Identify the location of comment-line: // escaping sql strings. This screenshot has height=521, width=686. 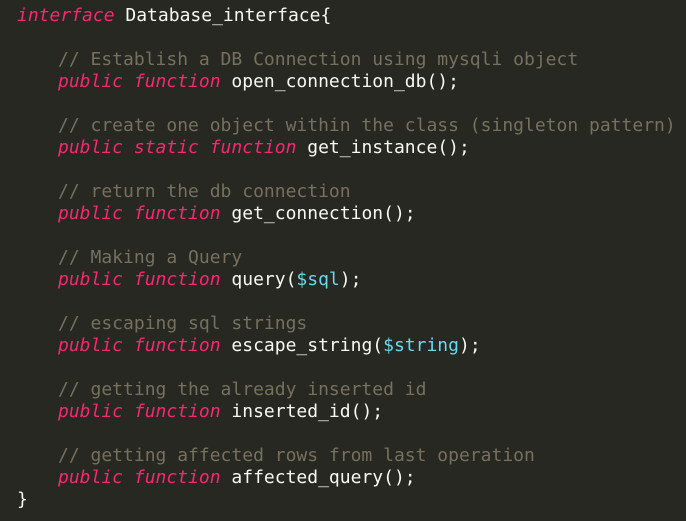
(183, 323).